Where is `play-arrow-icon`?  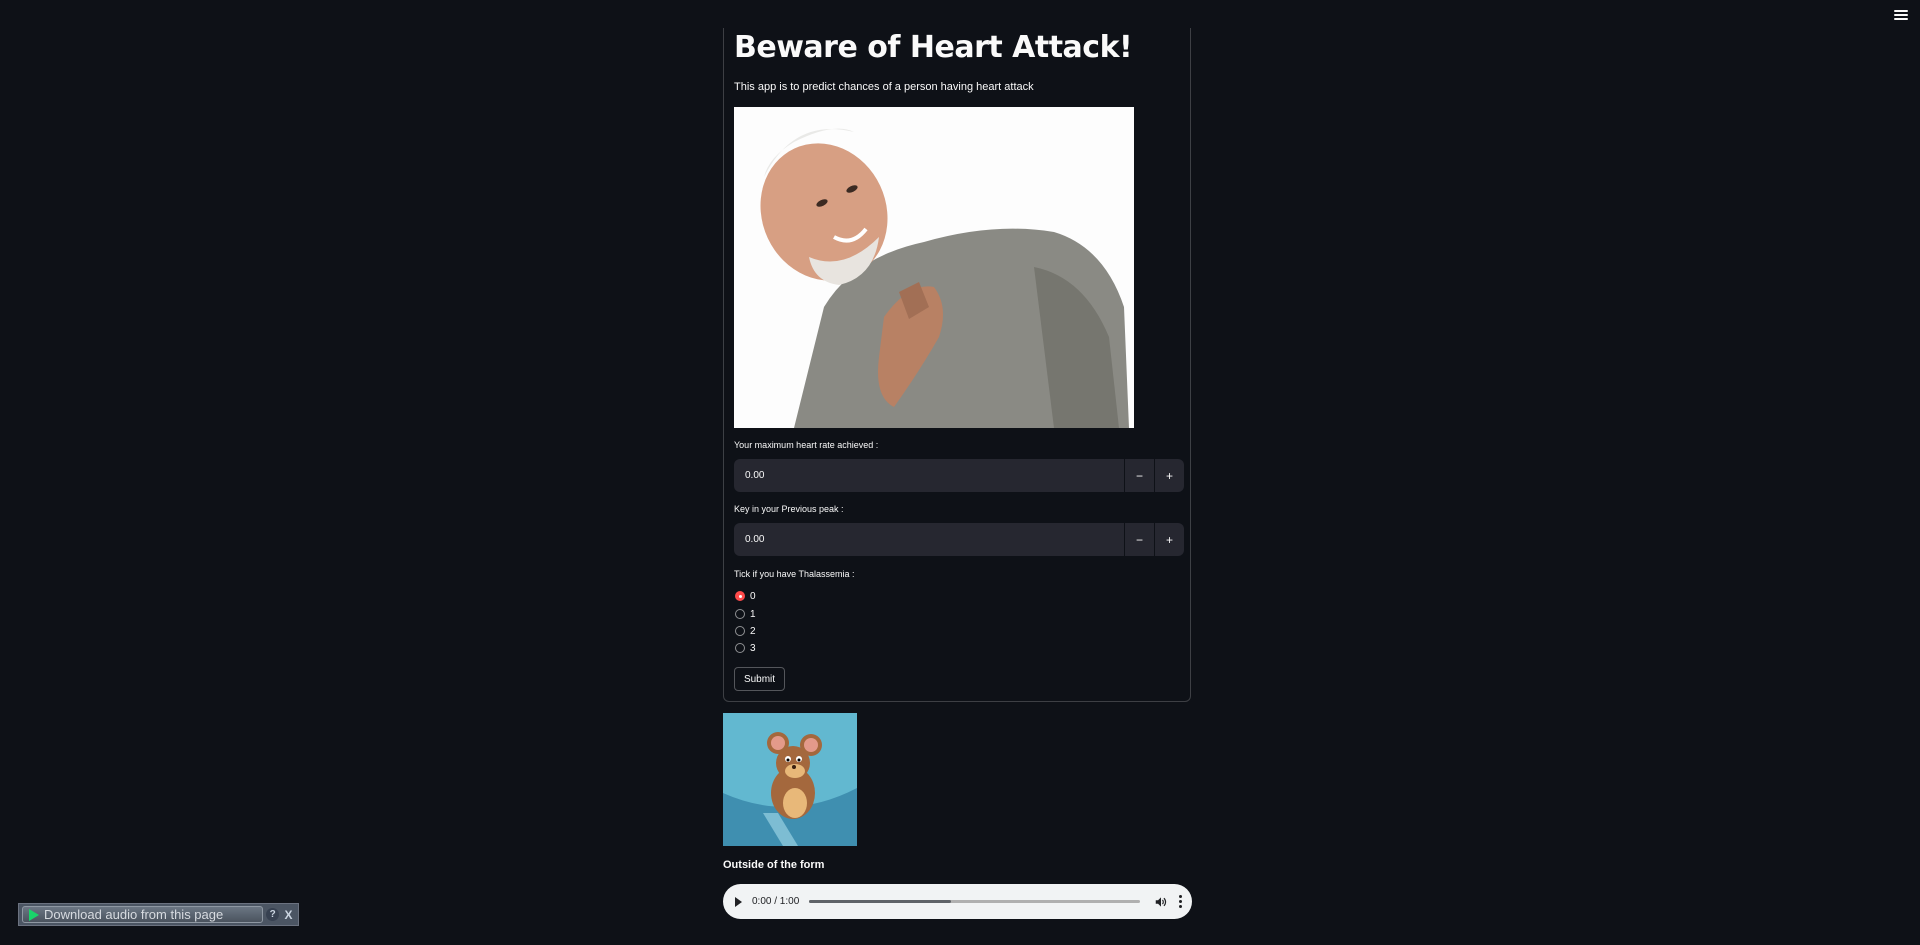
play-arrow-icon is located at coordinates (34, 914).